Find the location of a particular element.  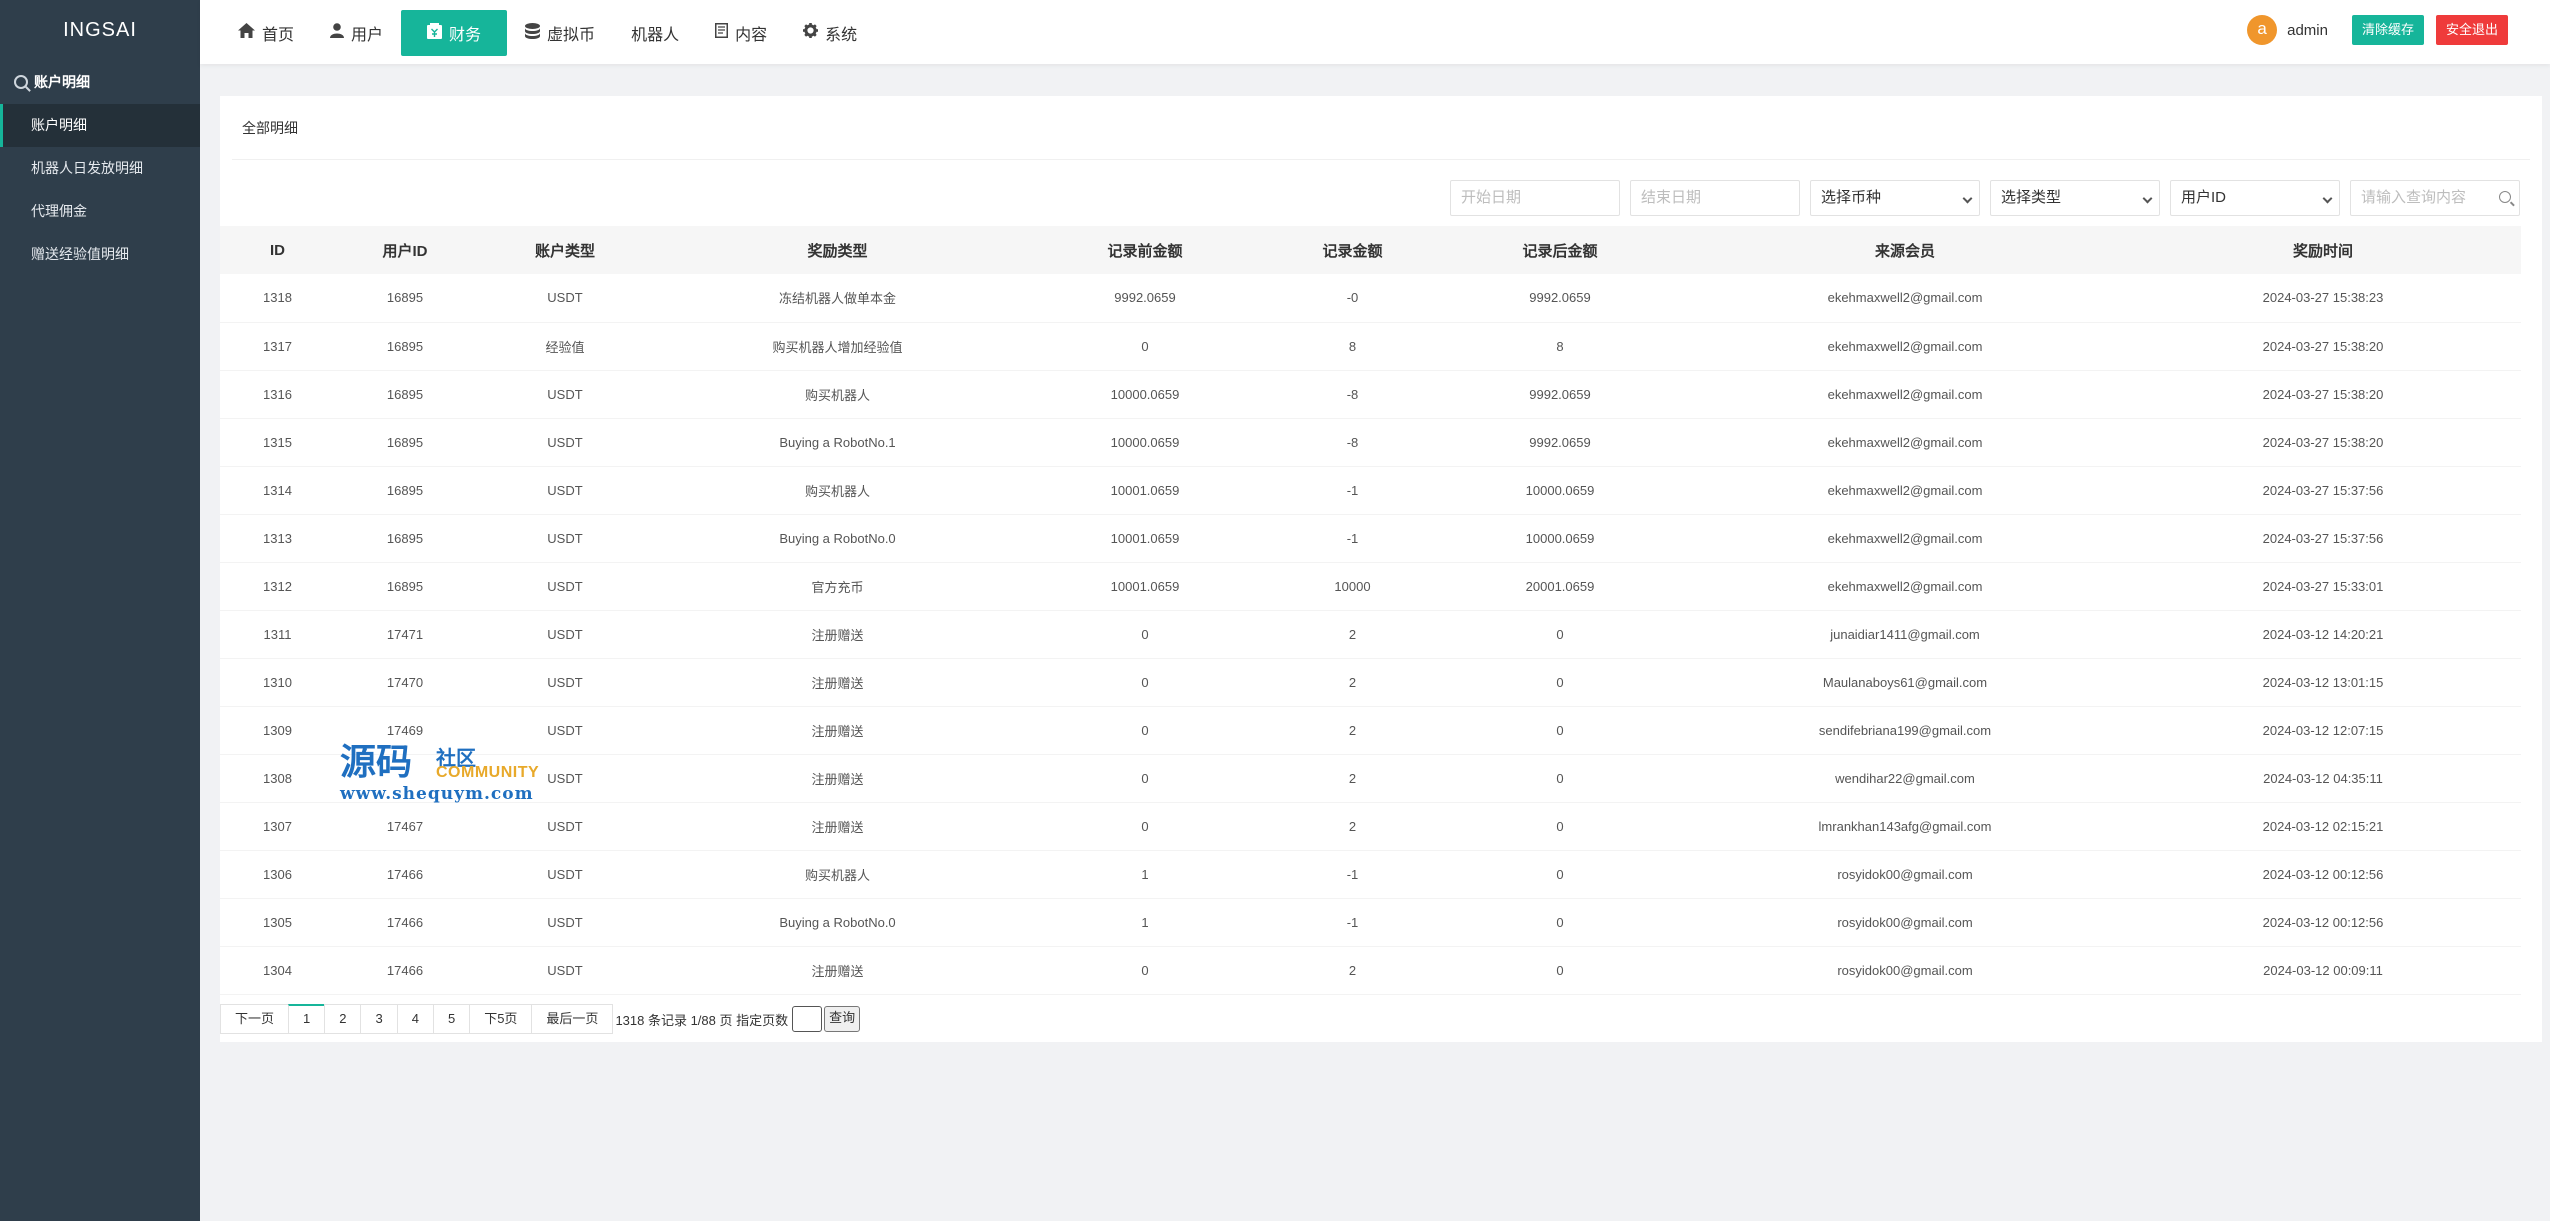

start-date-input: 开始日期 is located at coordinates (1535, 198).